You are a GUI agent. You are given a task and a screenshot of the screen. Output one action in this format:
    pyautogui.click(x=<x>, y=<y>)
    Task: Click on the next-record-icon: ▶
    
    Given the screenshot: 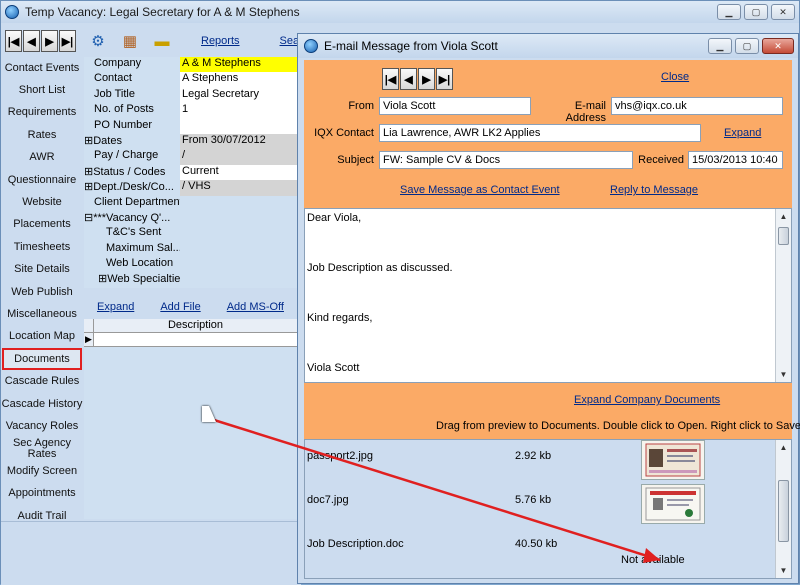 What is the action you would take?
    pyautogui.click(x=49, y=41)
    